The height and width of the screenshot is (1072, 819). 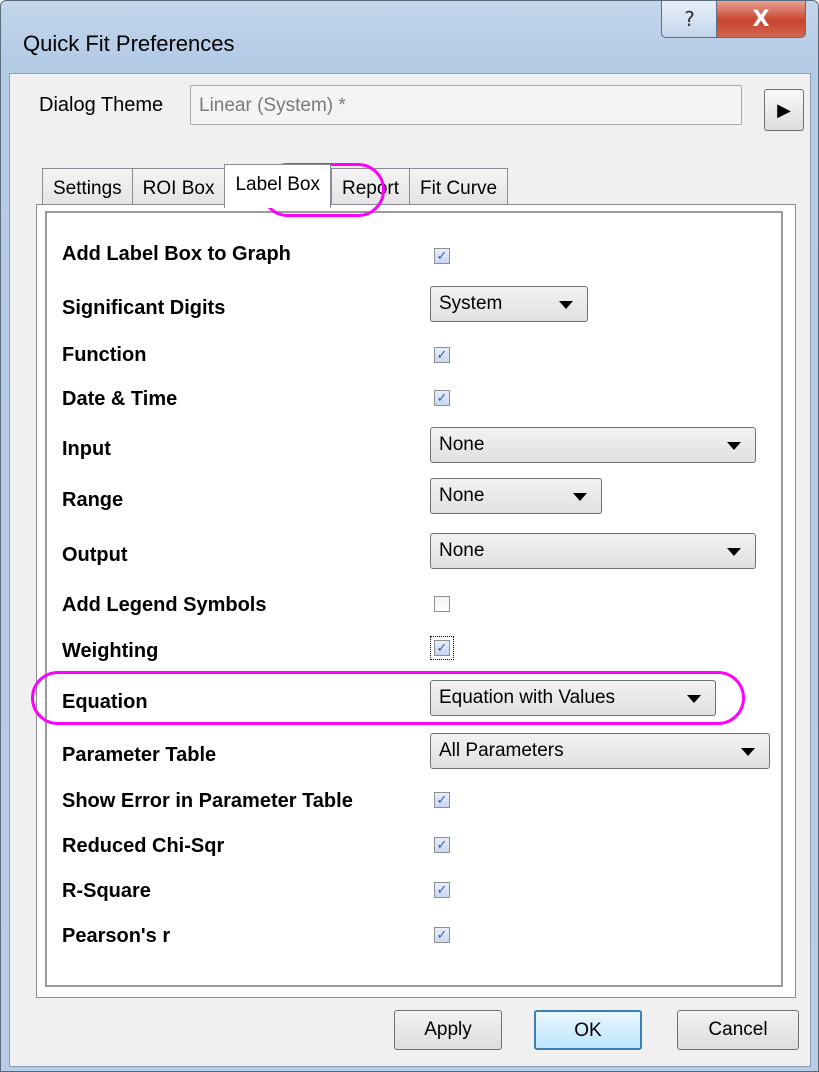 I want to click on function-label: Function, so click(x=104, y=355).